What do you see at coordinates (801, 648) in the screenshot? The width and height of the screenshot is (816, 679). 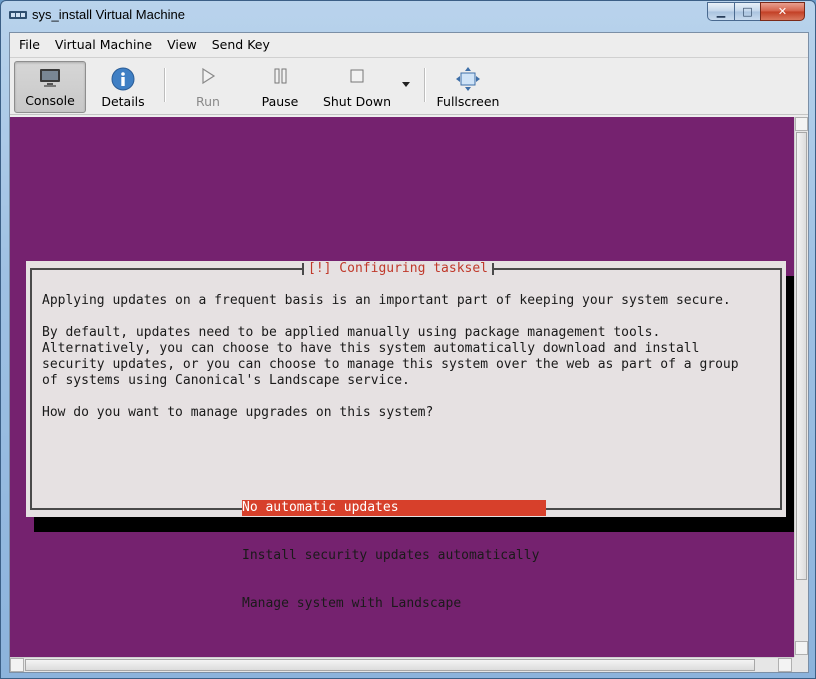 I see `scroll-down-arrow-icon` at bounding box center [801, 648].